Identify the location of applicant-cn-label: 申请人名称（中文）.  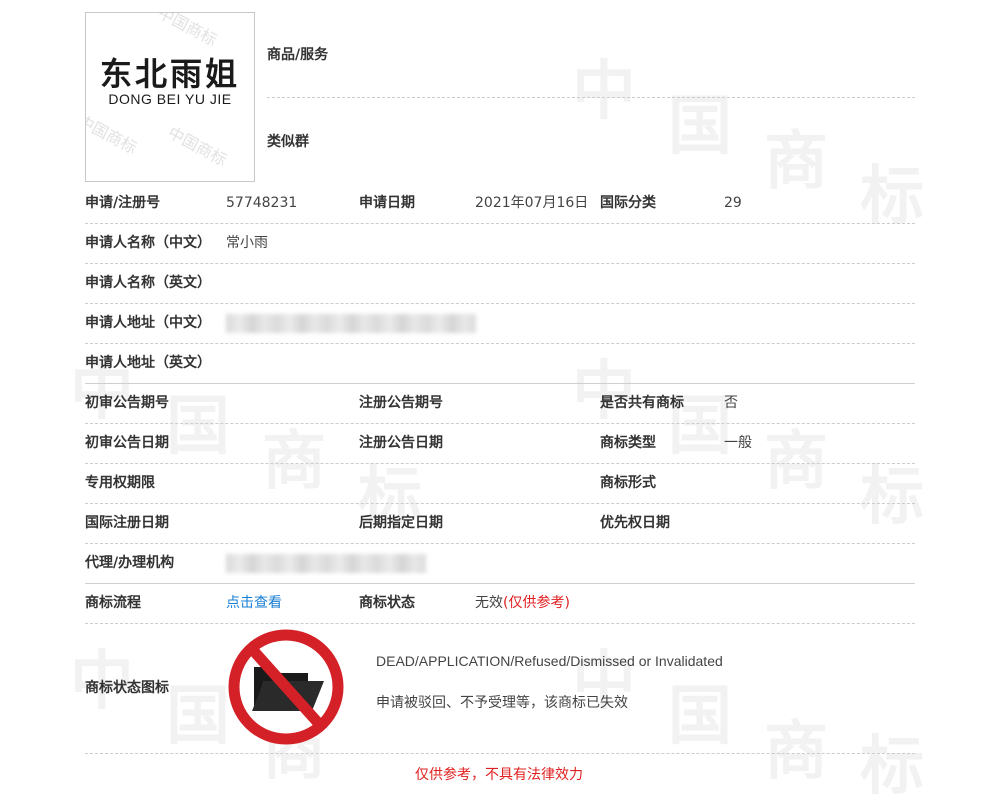
(148, 243).